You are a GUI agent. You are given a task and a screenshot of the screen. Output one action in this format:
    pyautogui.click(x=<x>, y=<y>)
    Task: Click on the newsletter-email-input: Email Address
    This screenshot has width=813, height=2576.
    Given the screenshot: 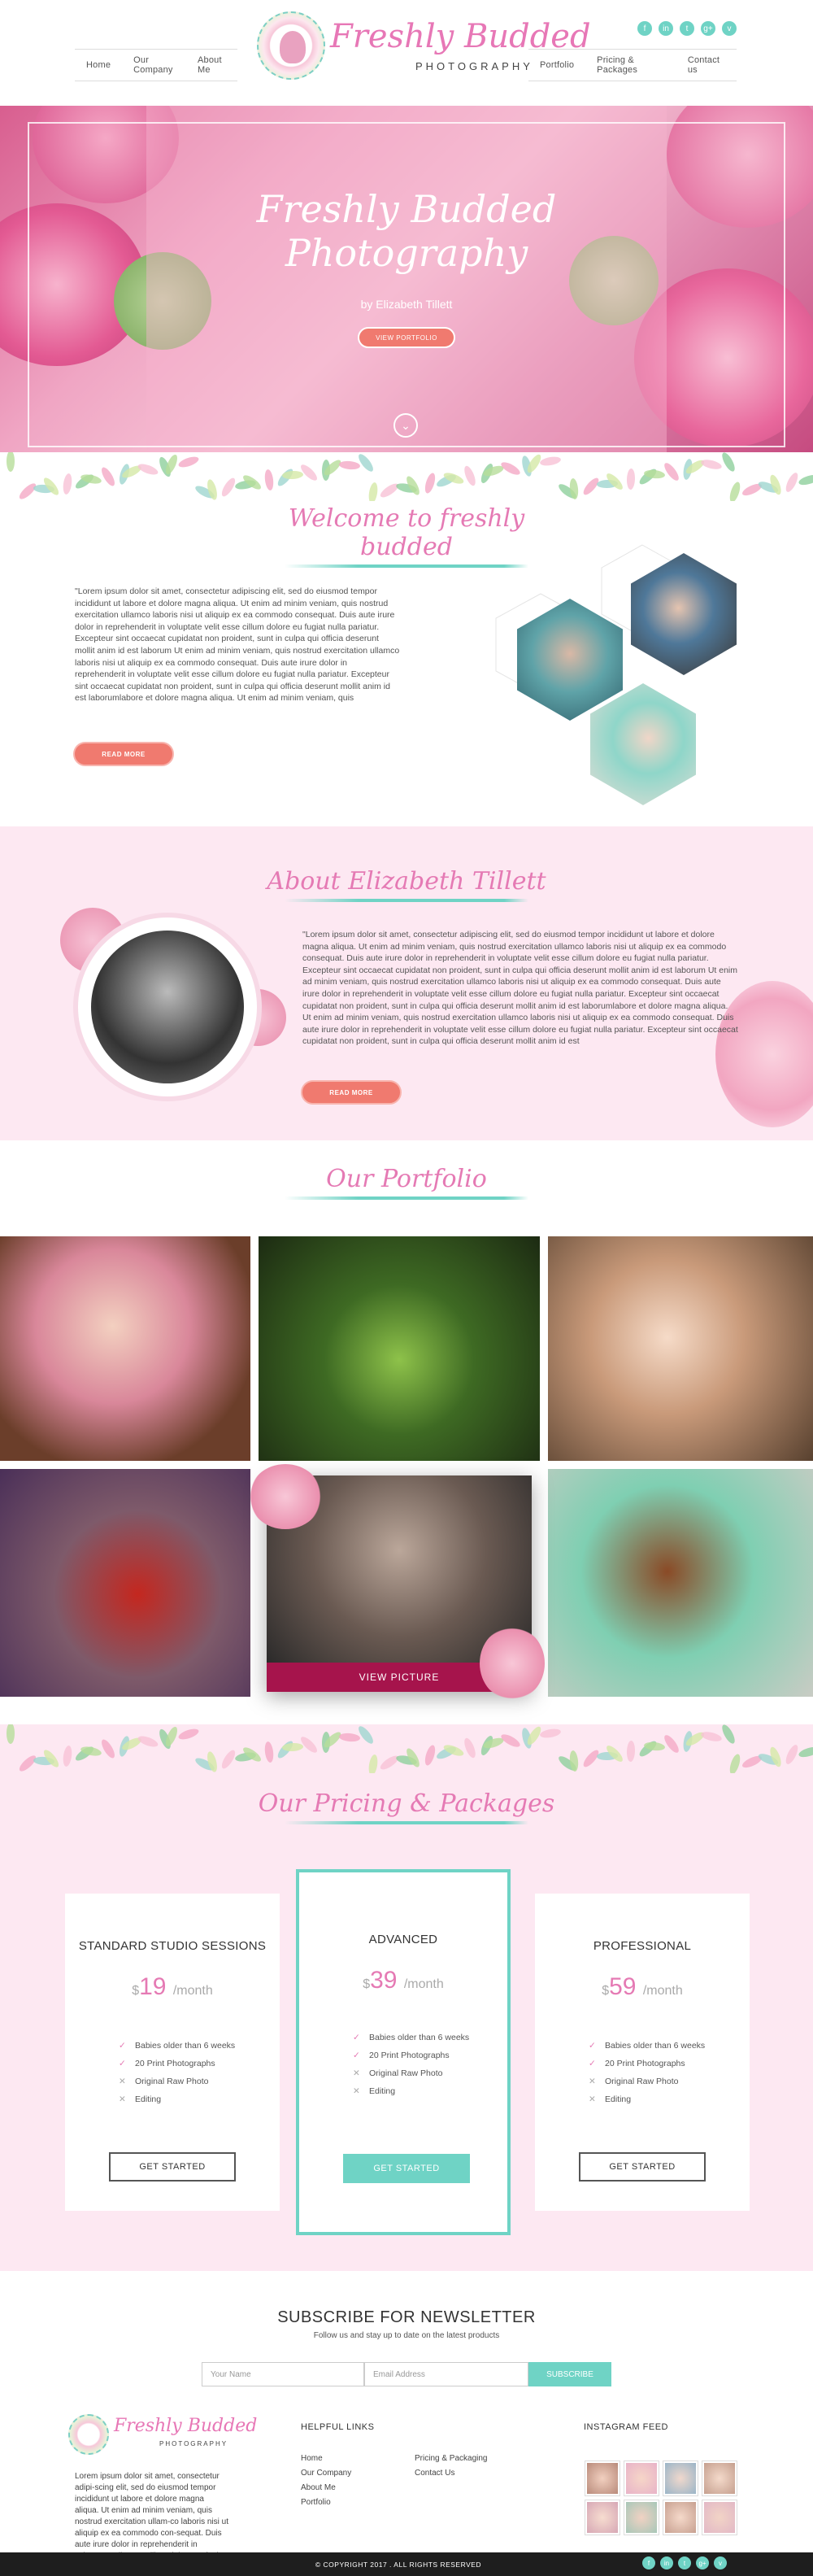 What is the action you would take?
    pyautogui.click(x=446, y=2374)
    